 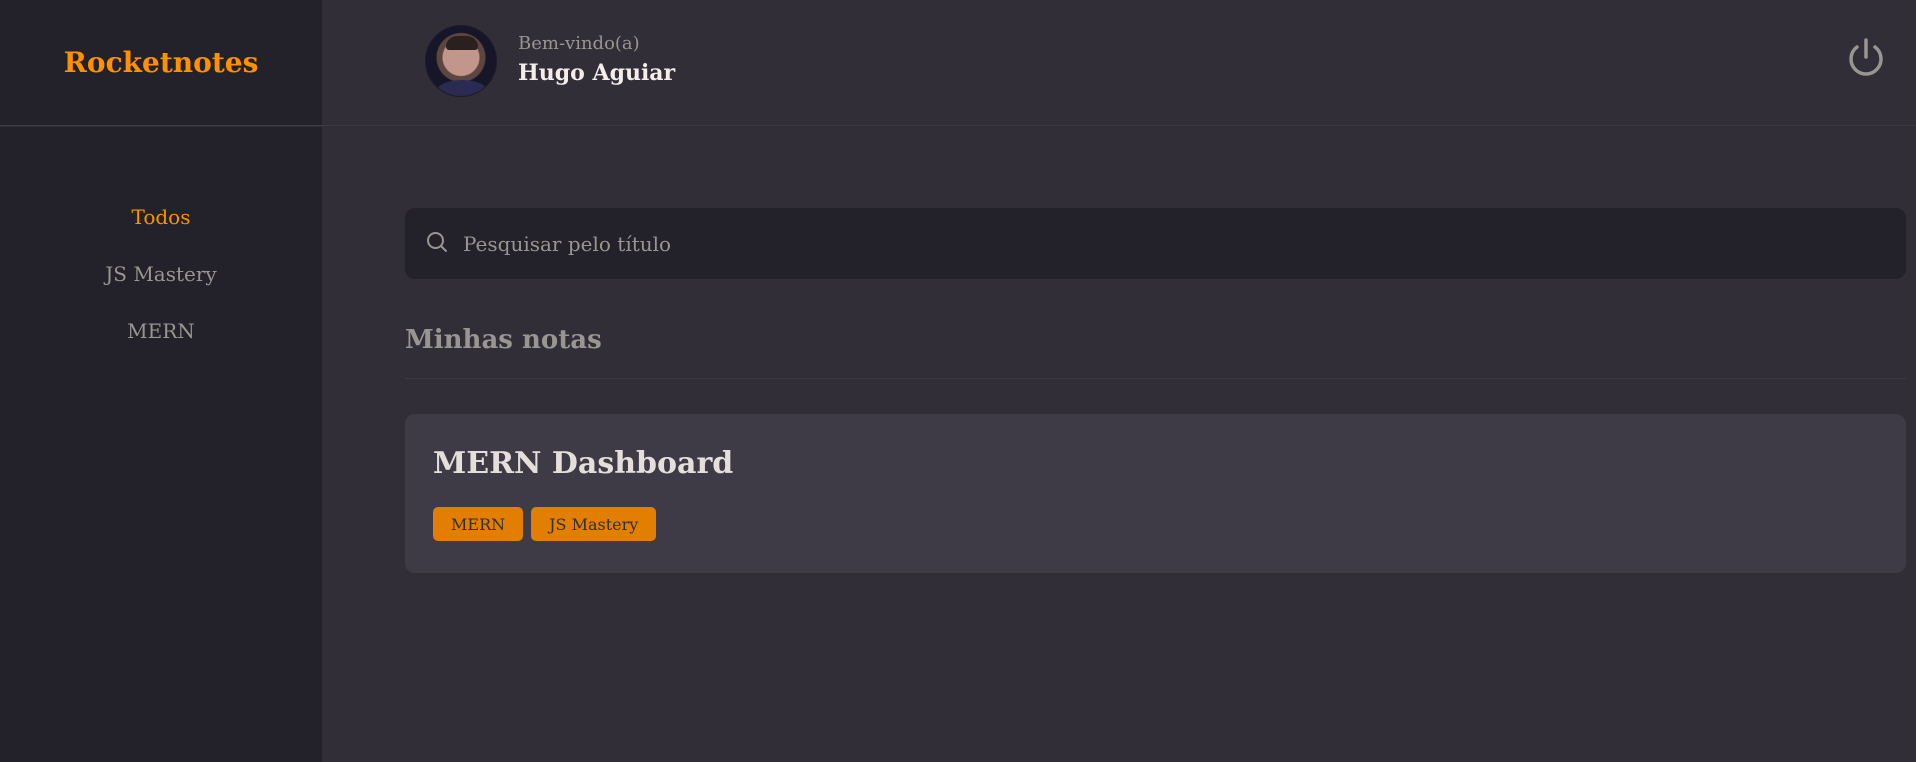 I want to click on search-input, so click(x=1163, y=243).